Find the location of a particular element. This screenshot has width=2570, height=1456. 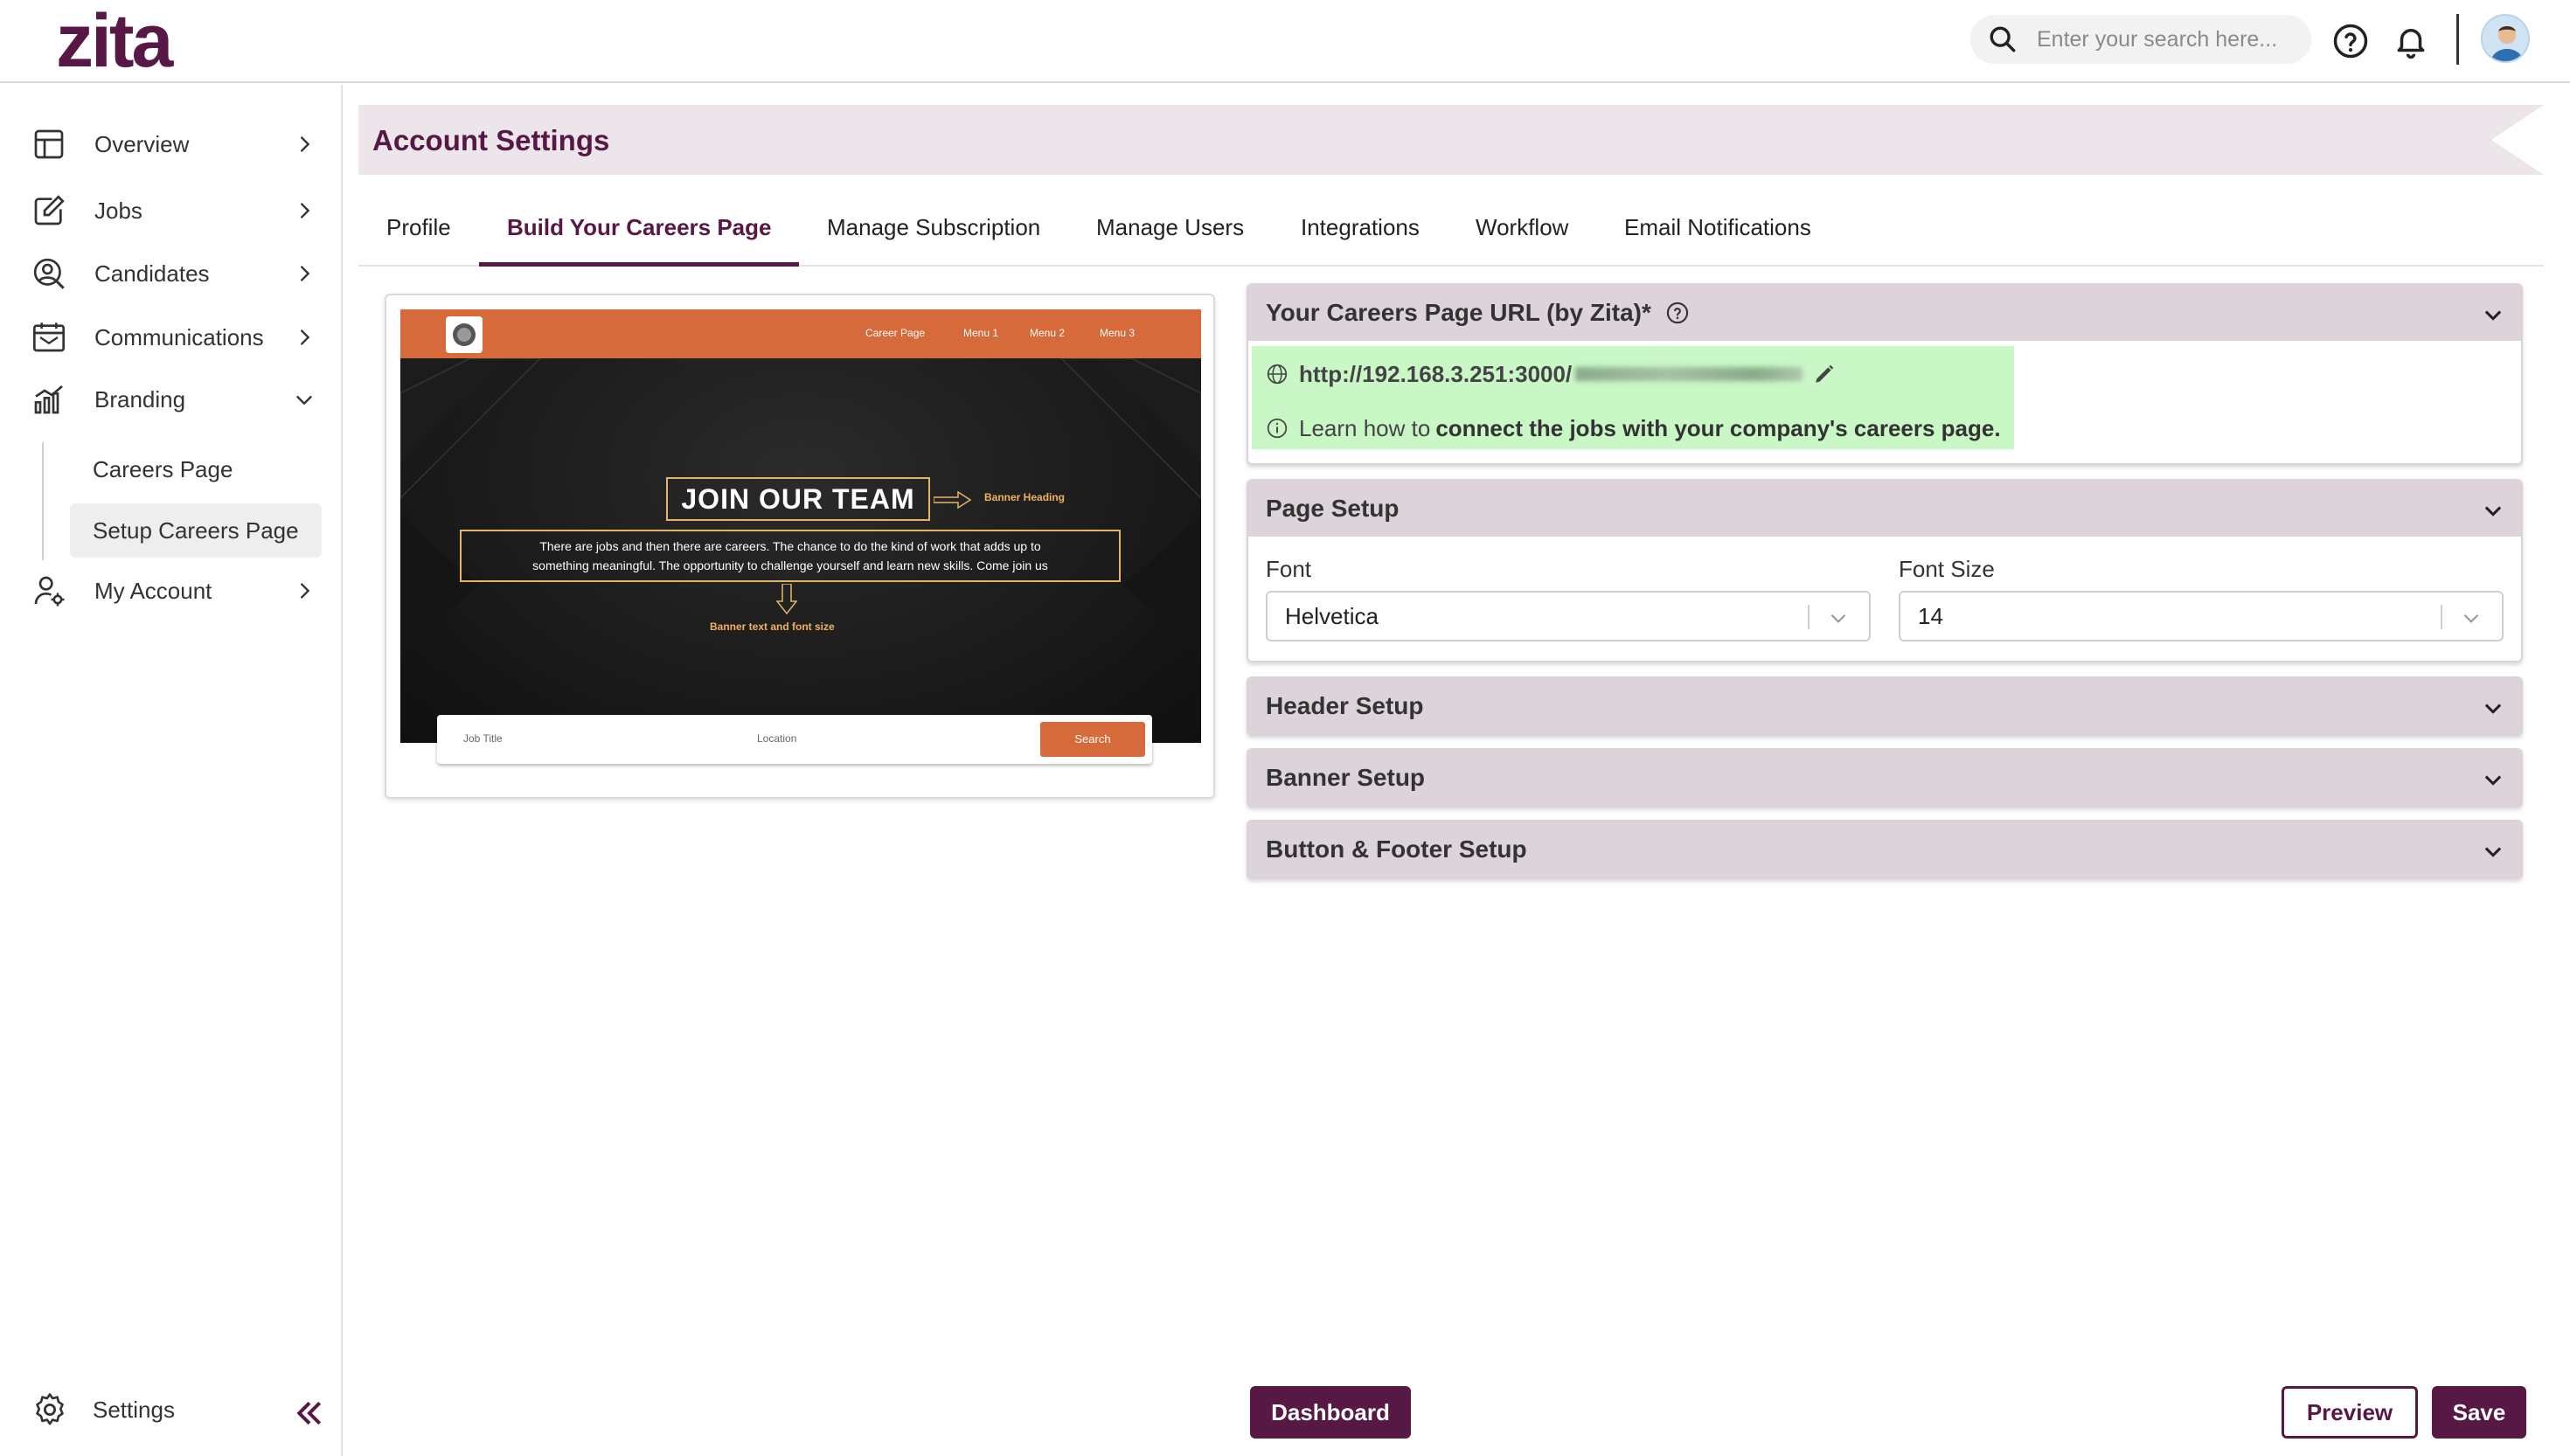

banner-setup-header: Banner Setup is located at coordinates (1884, 778).